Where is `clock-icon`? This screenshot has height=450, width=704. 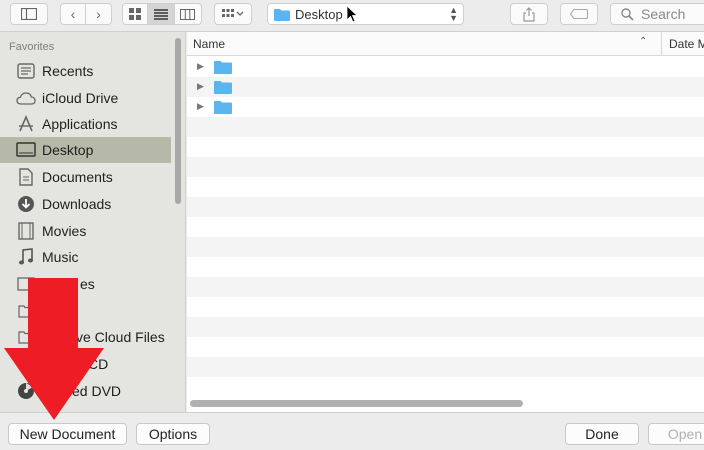 clock-icon is located at coordinates (26, 71).